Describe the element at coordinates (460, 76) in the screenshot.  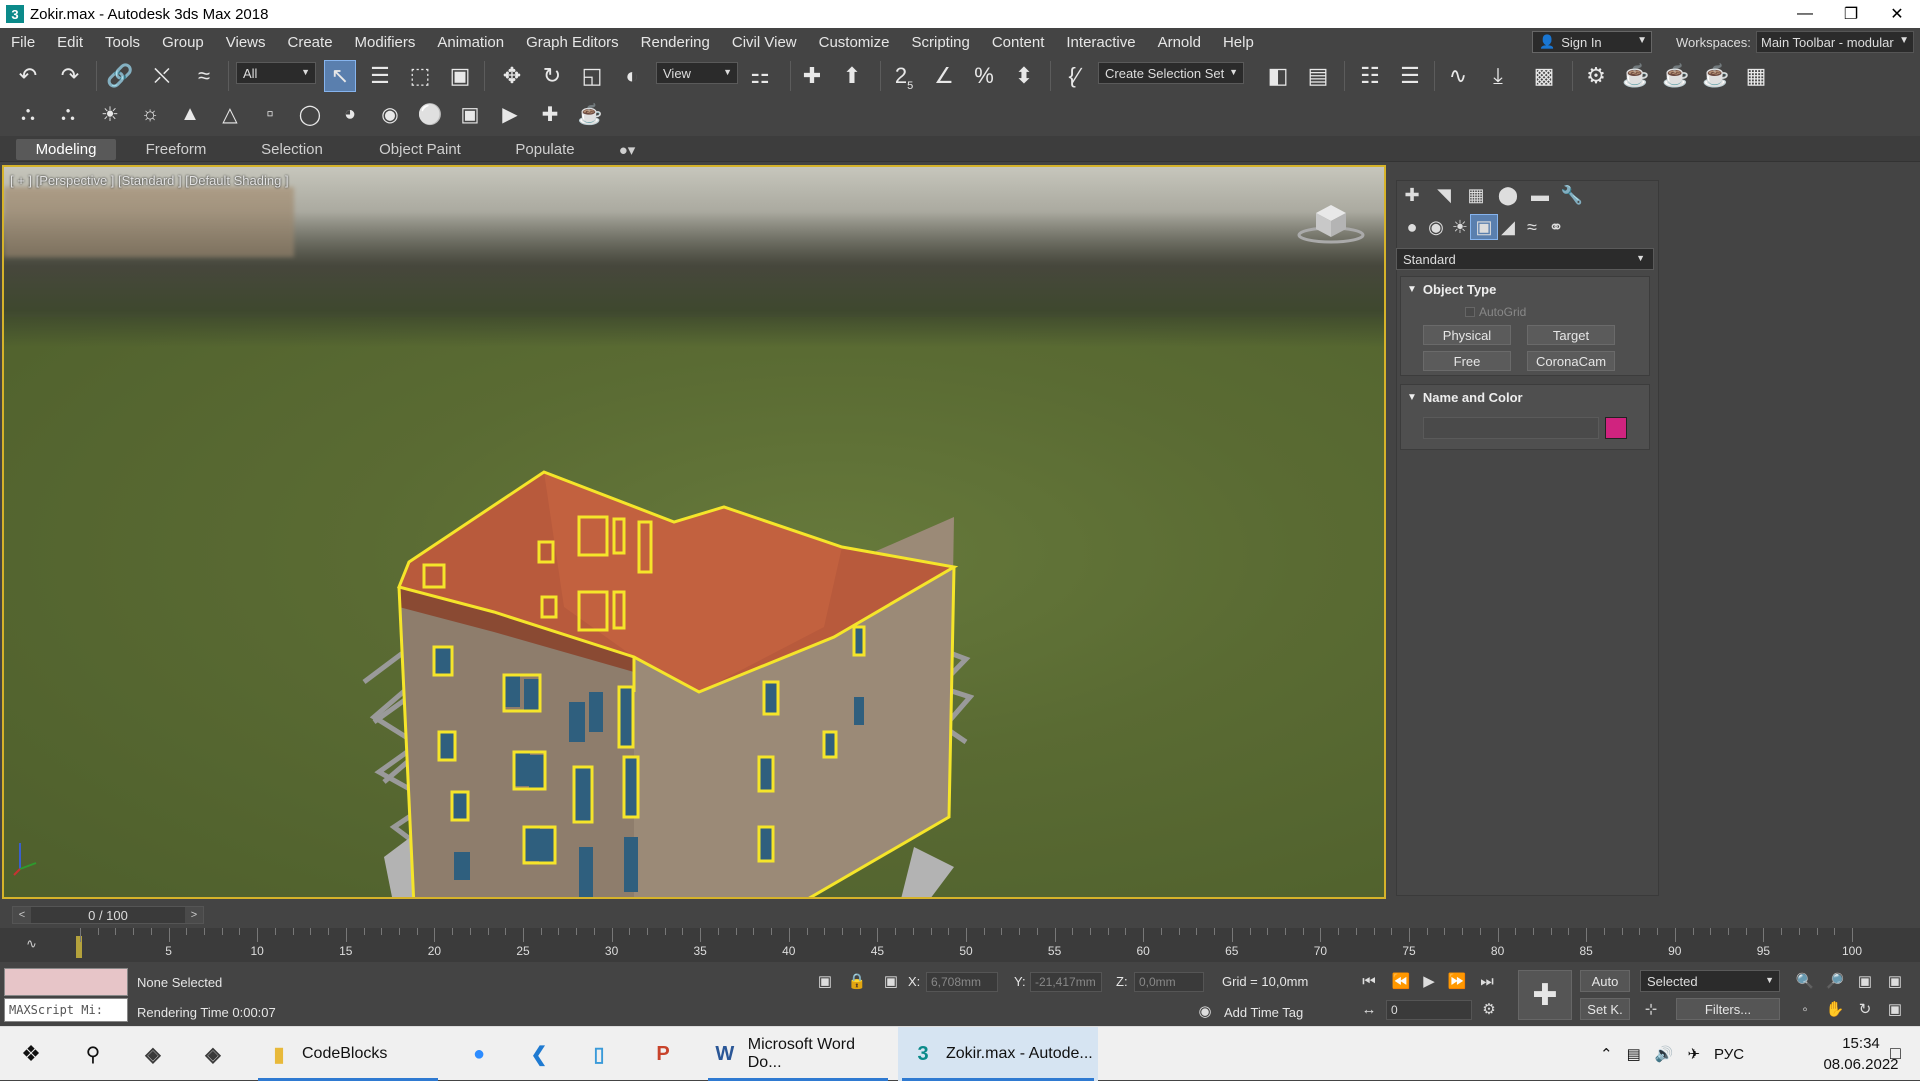
I see `window-crossing-icon: ▣` at that location.